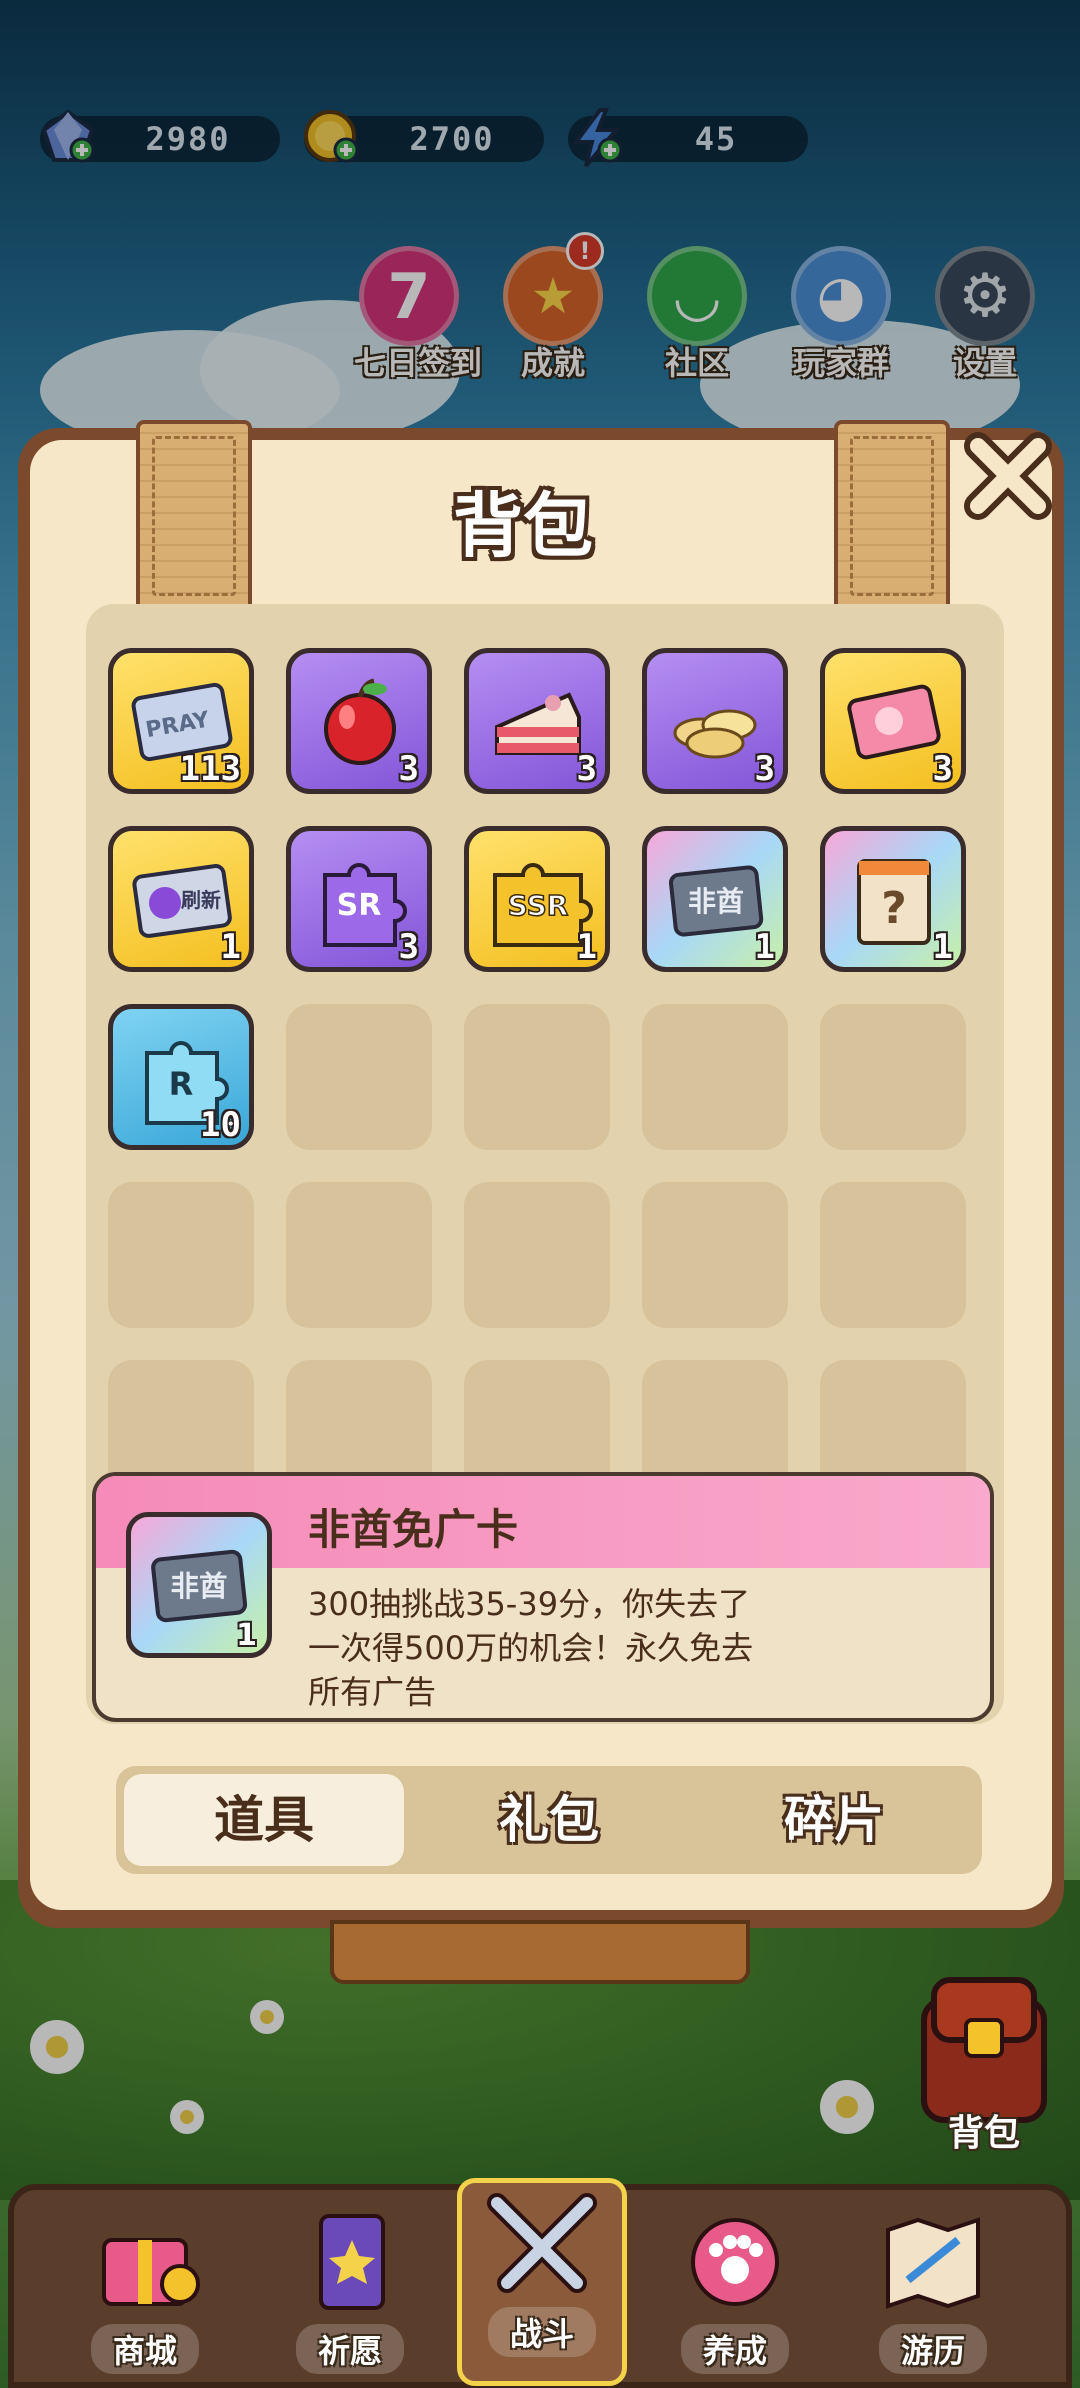 Image resolution: width=1080 pixels, height=2388 pixels. Describe the element at coordinates (352, 2262) in the screenshot. I see `wish-card-icon` at that location.